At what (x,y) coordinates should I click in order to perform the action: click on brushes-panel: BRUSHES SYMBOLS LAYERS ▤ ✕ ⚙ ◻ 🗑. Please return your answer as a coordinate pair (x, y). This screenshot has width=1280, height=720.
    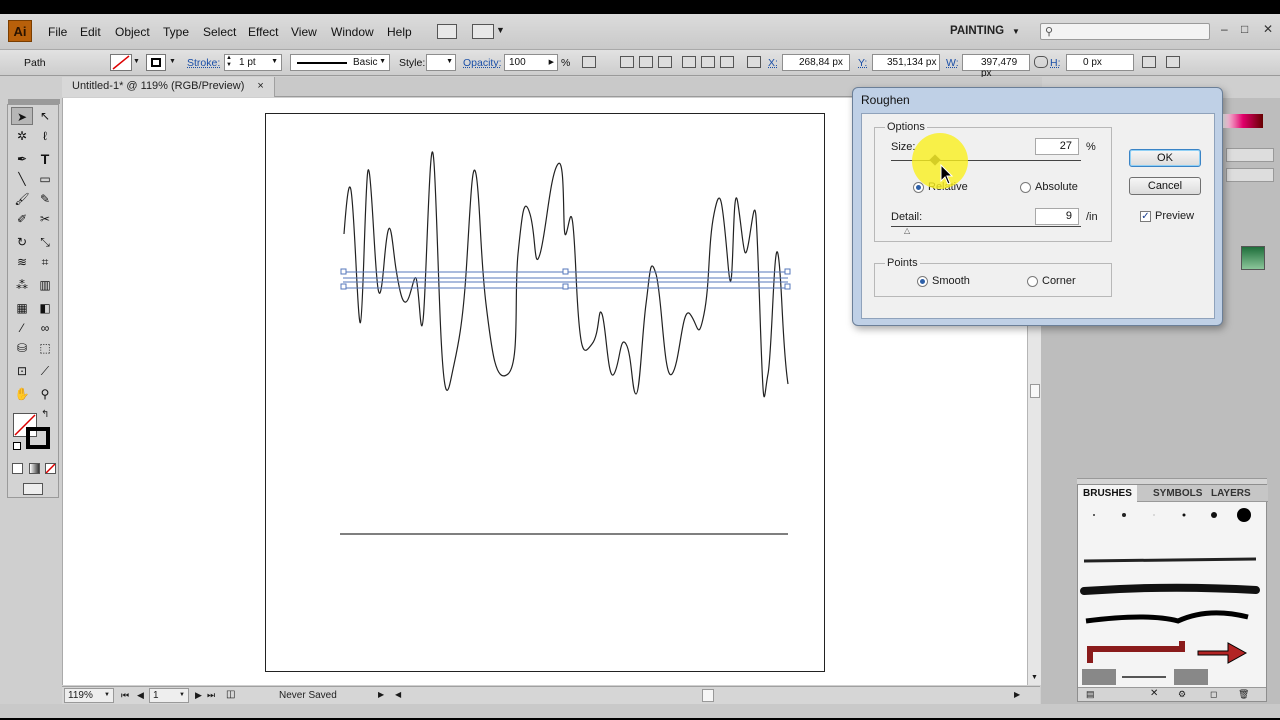
    Looking at the image, I should click on (1172, 593).